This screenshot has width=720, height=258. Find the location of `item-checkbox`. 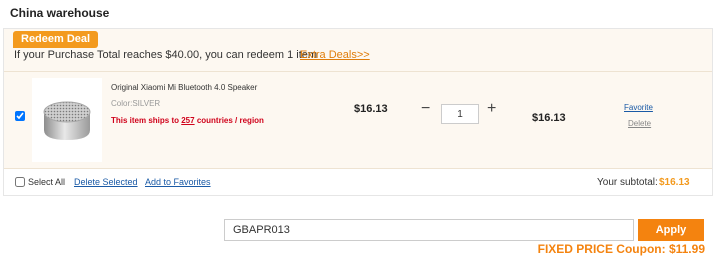

item-checkbox is located at coordinates (20, 116).